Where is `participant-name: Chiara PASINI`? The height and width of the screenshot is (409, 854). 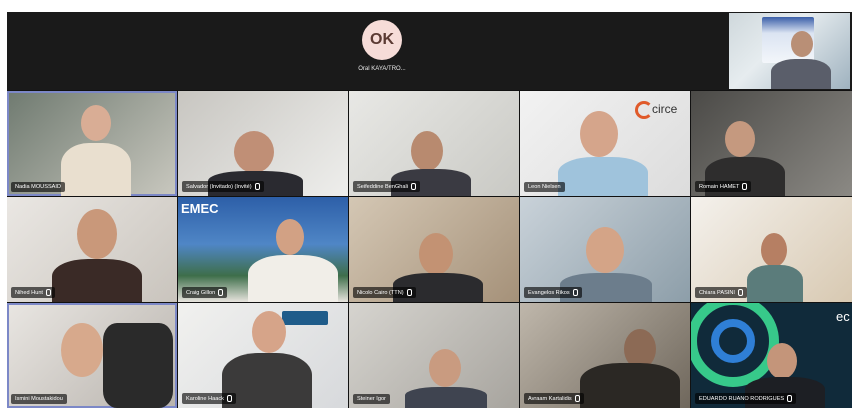 participant-name: Chiara PASINI is located at coordinates (717, 292).